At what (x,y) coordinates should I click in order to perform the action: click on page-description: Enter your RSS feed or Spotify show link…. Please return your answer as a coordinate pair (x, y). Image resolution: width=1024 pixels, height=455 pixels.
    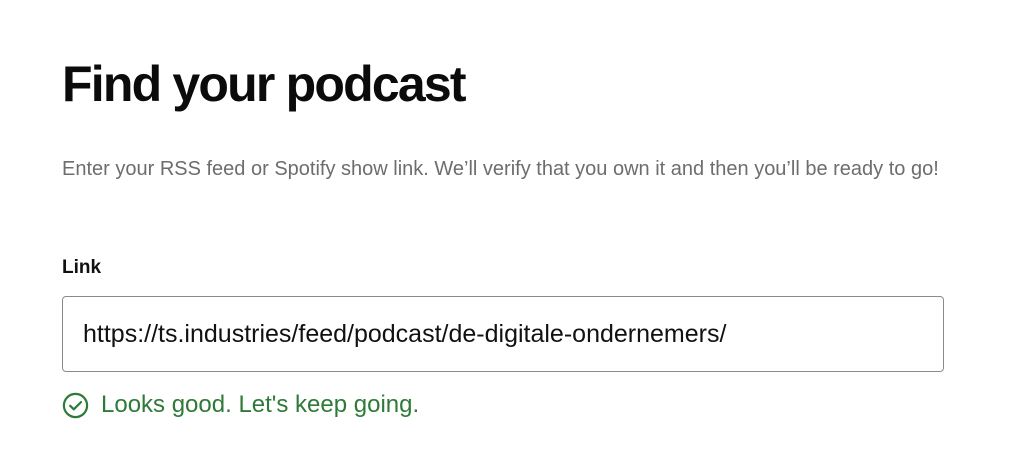
    Looking at the image, I should click on (500, 169).